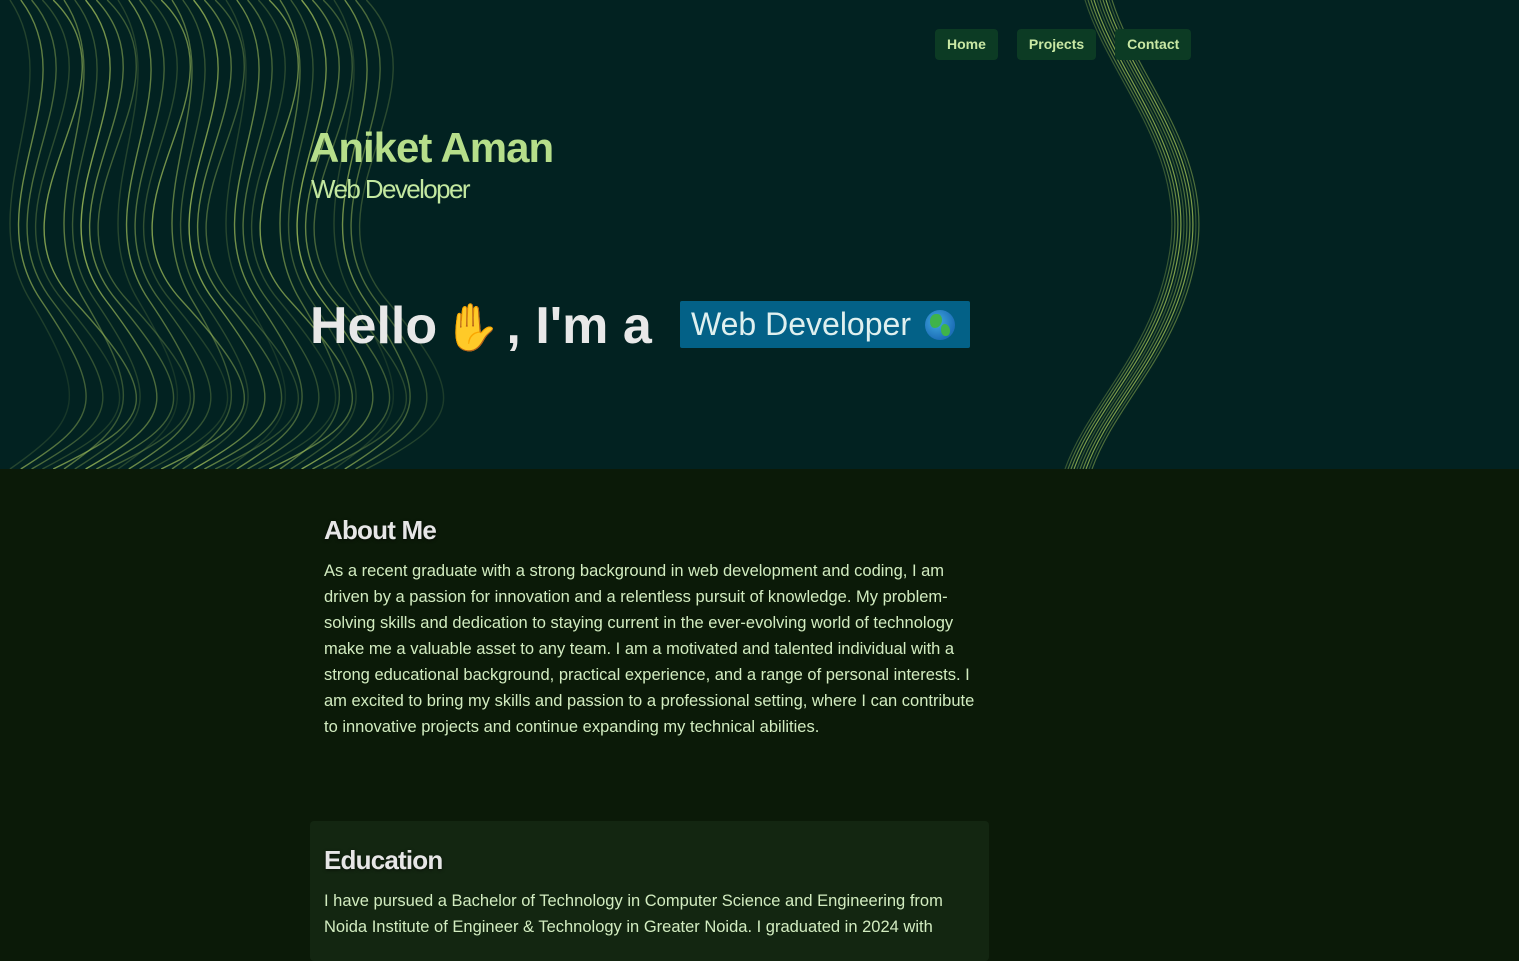 The width and height of the screenshot is (1519, 961). What do you see at coordinates (472, 327) in the screenshot?
I see `raised-hand-icon: ✋` at bounding box center [472, 327].